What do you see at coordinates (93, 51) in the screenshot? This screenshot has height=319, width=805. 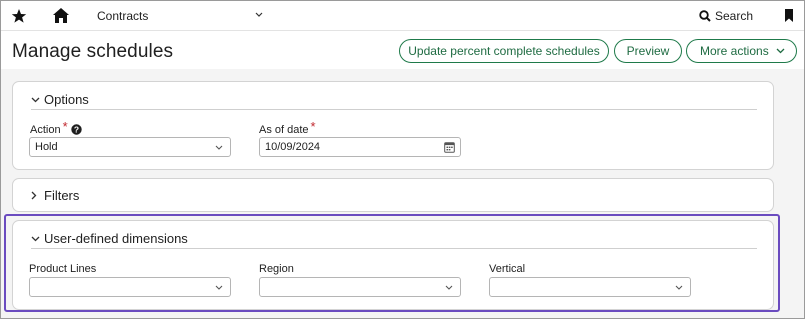 I see `page-title: Manage schedules` at bounding box center [93, 51].